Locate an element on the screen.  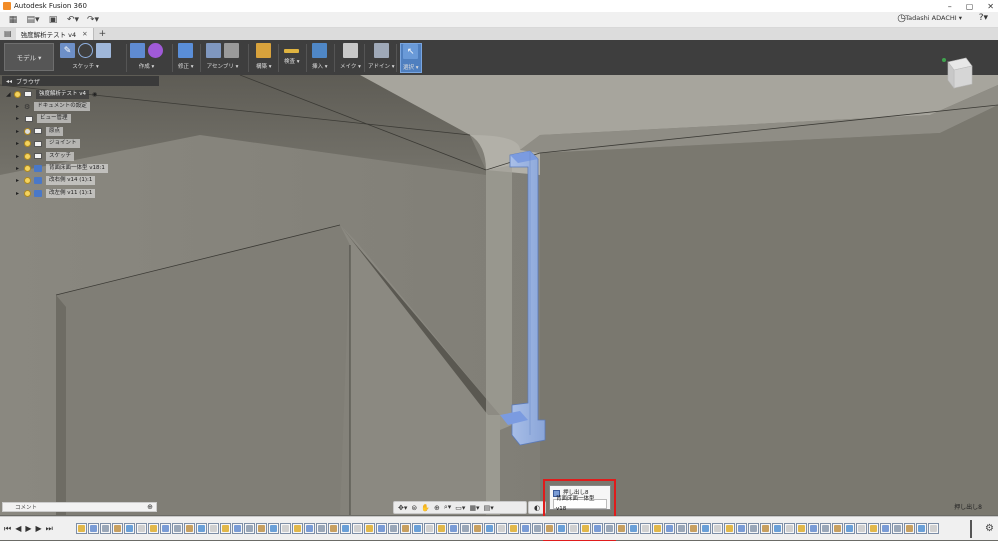
browser-header: ◂◂ ブラウザ is located at coordinates (80, 81).